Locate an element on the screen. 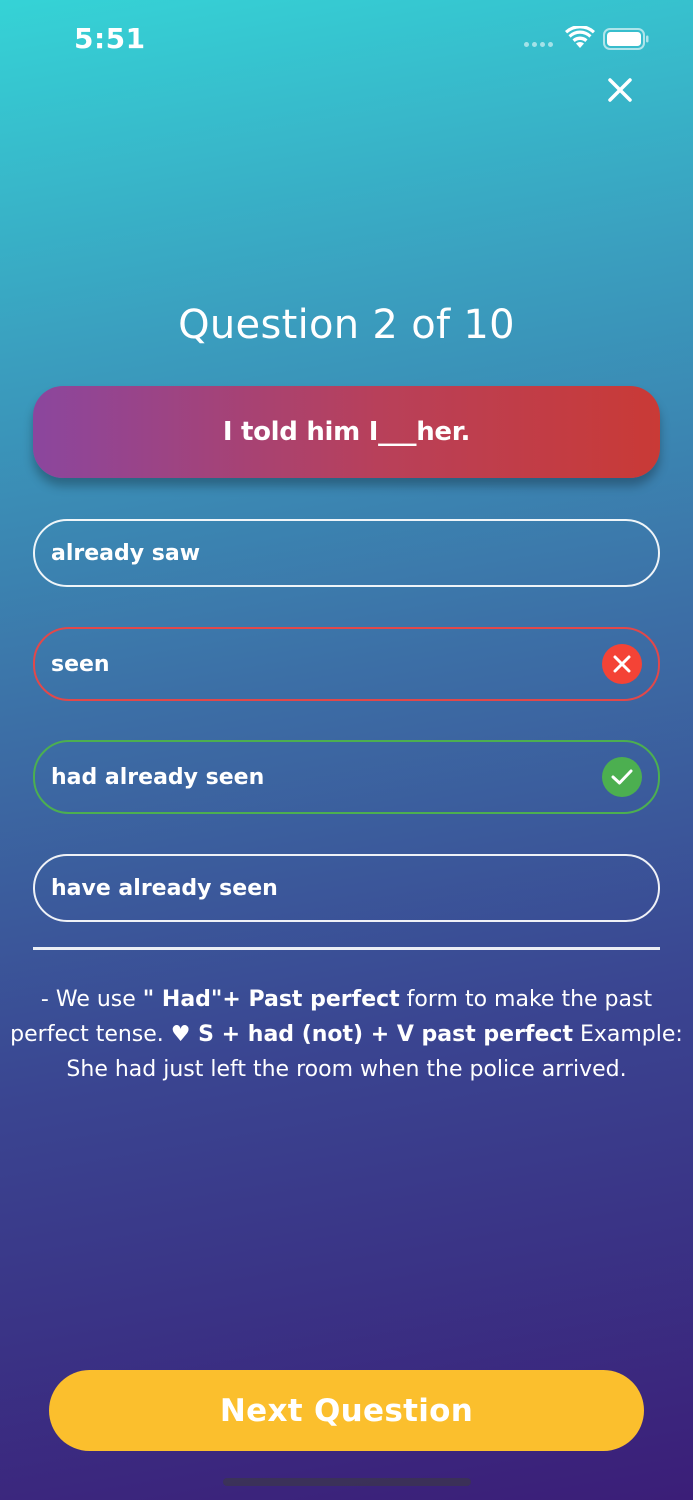  question-text: I told him I___her. is located at coordinates (346, 432).